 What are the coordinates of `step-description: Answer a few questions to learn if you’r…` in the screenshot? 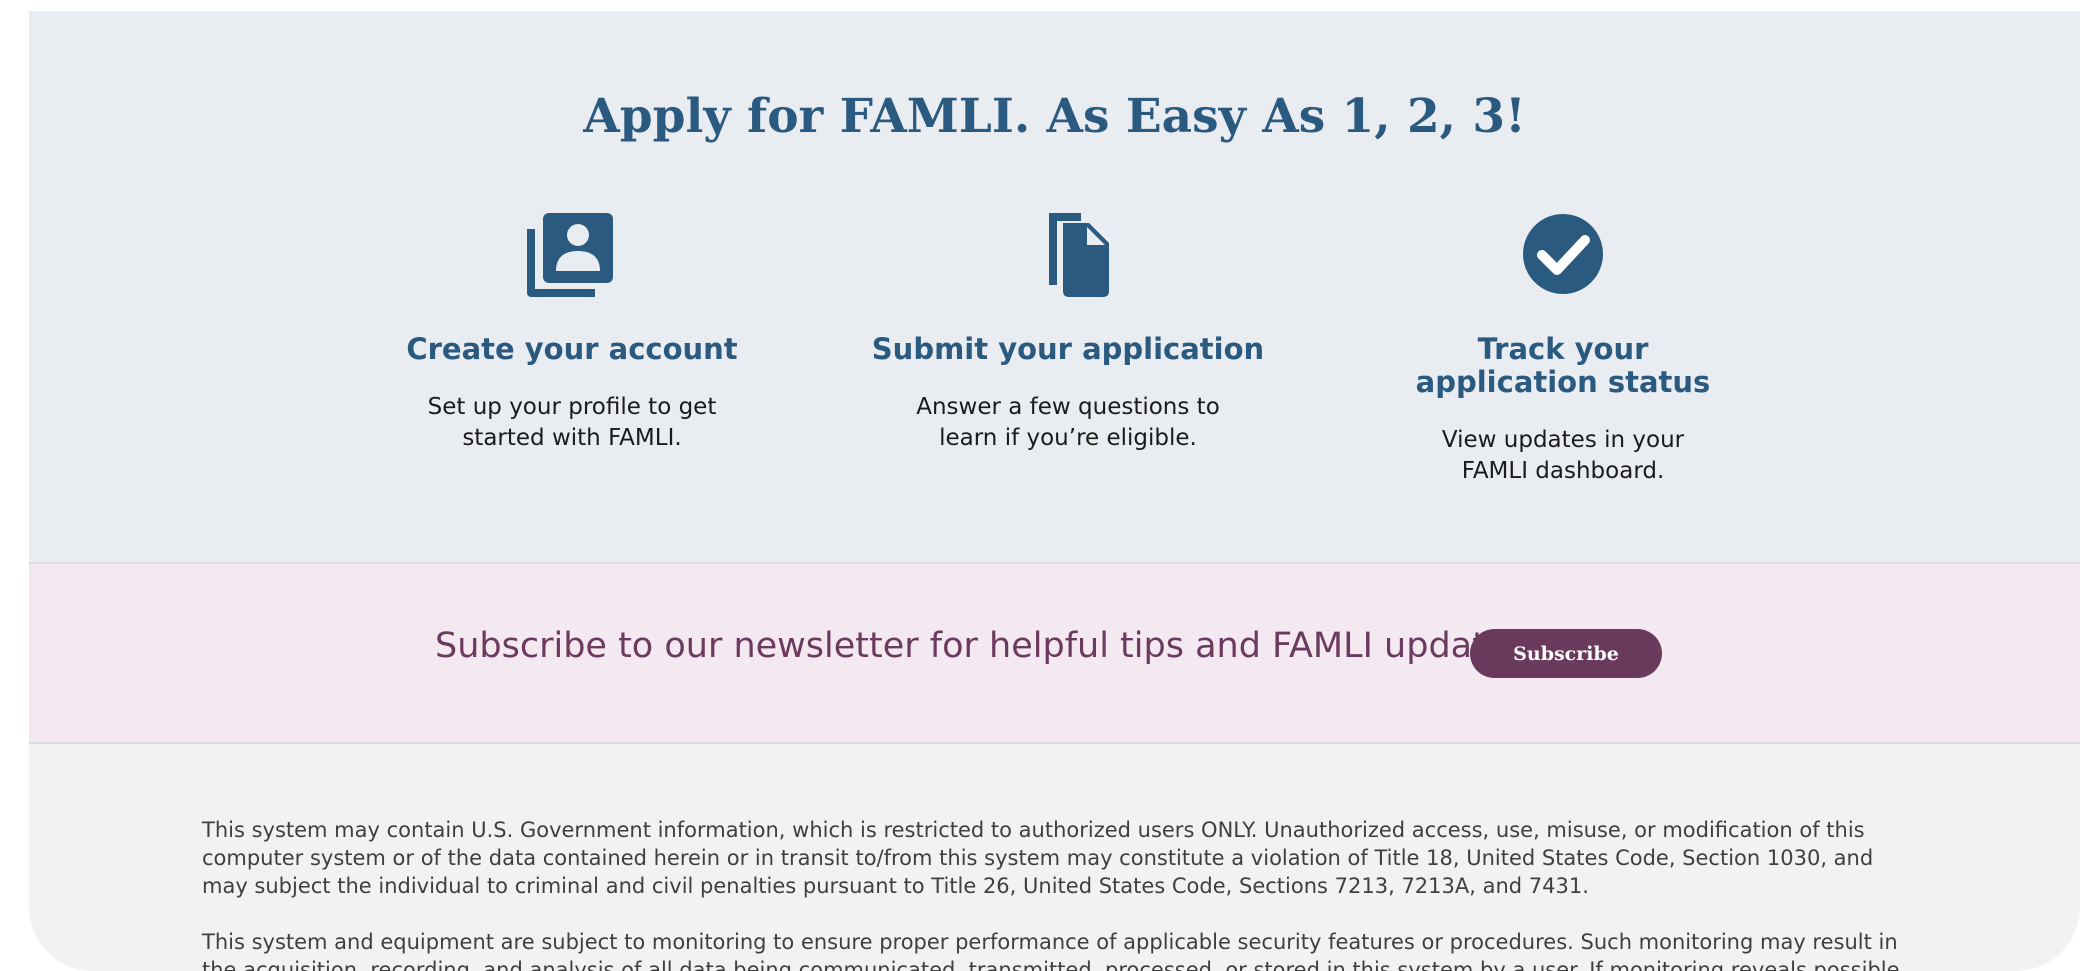 It's located at (1068, 423).